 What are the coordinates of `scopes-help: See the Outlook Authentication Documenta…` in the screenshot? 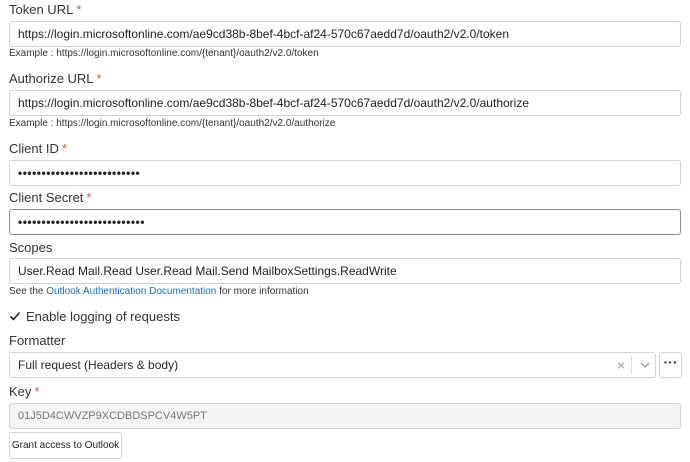 It's located at (159, 291).